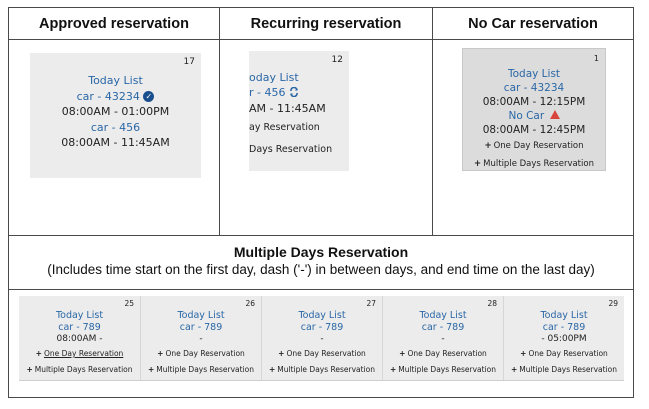 This screenshot has width=649, height=409. I want to click on check-circle-icon: ✓, so click(149, 96).